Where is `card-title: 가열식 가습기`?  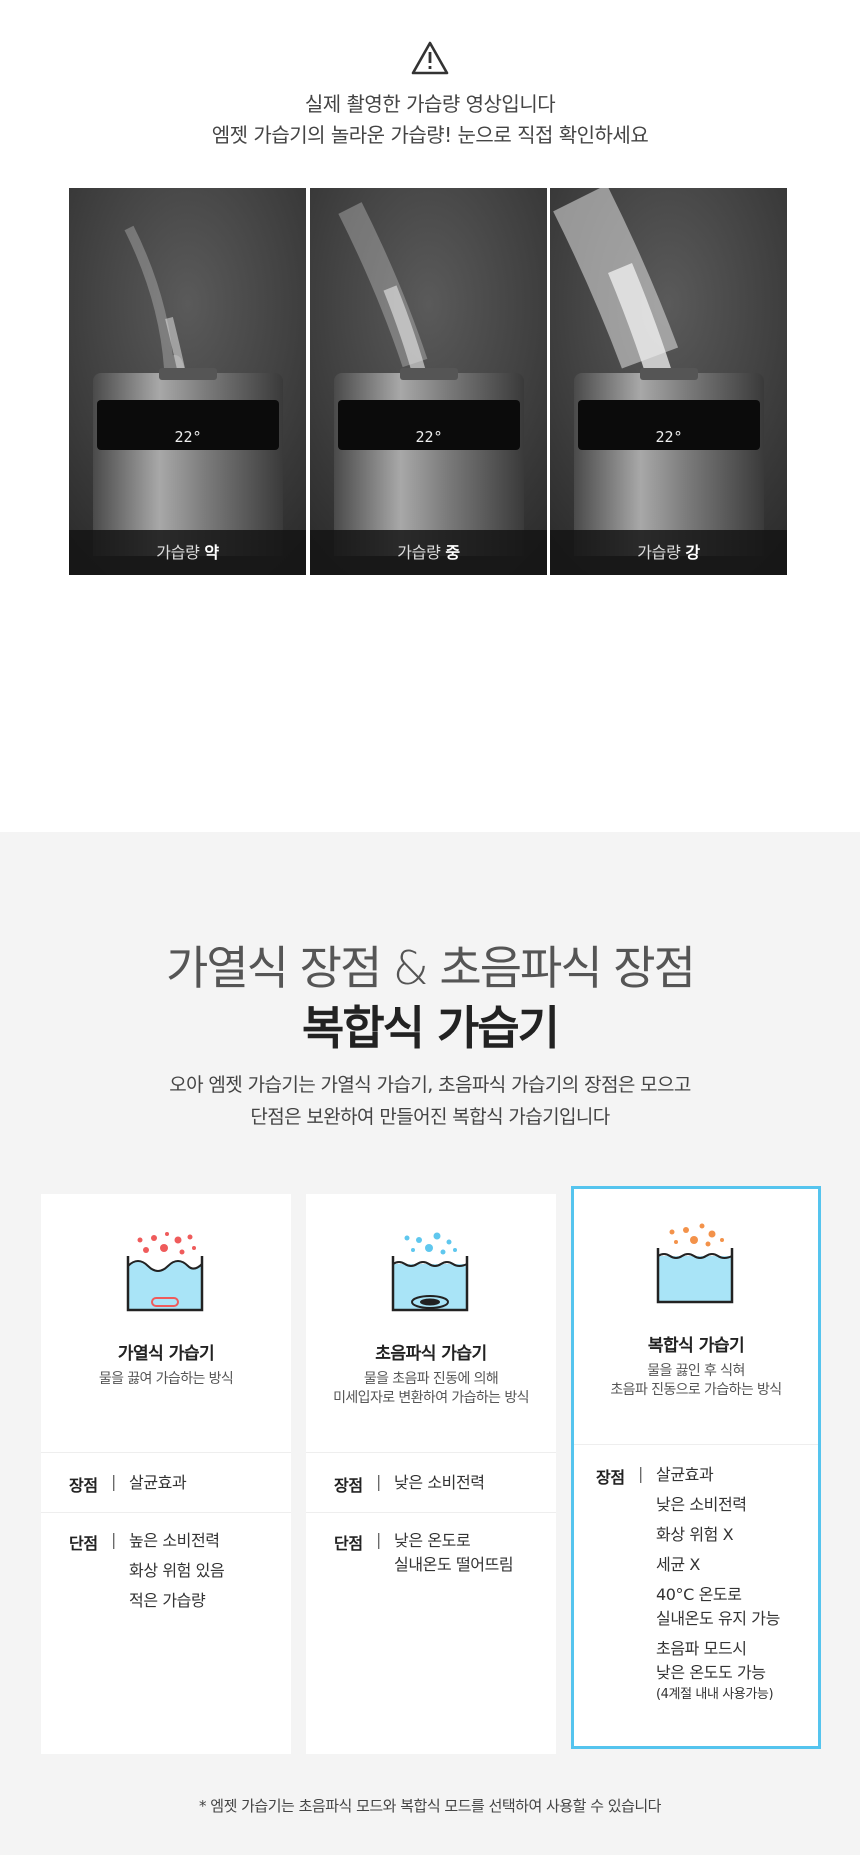
card-title: 가열식 가습기 is located at coordinates (166, 1354).